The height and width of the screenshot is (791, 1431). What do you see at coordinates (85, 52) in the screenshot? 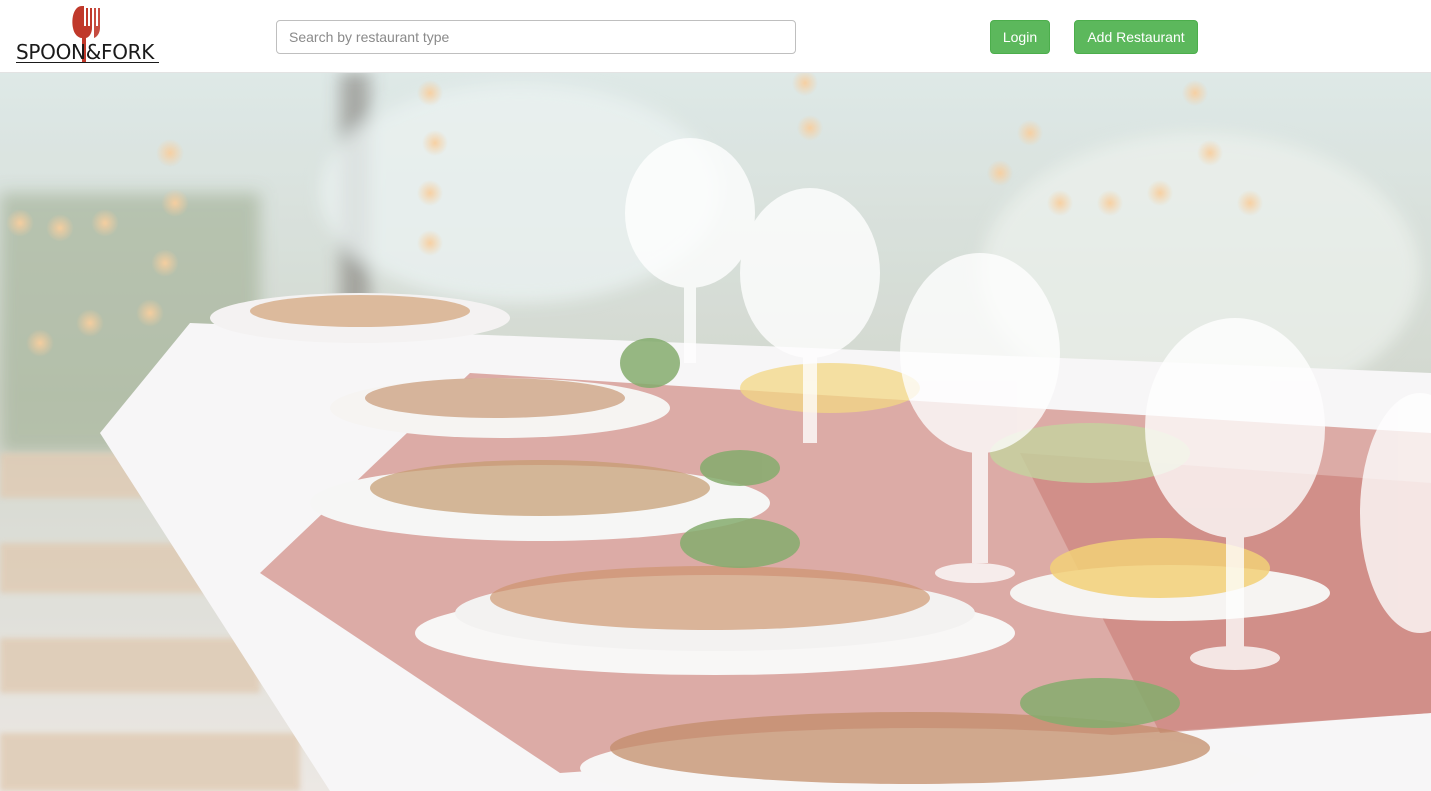
I see `brand-name: SPOON&FORK` at bounding box center [85, 52].